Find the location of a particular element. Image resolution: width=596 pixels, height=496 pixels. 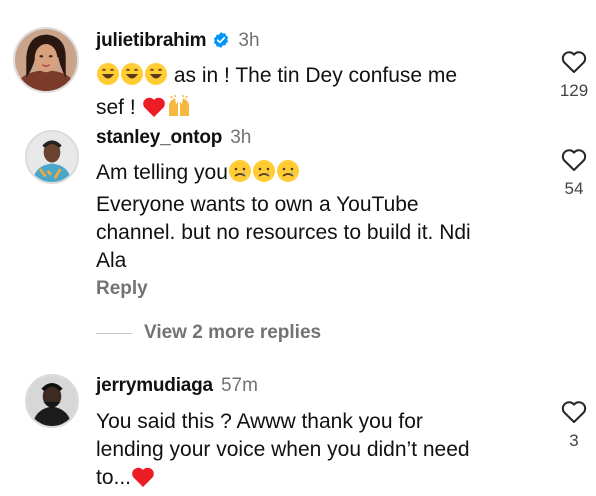

comment-header: jerrymudiaga 57m is located at coordinates (177, 386).